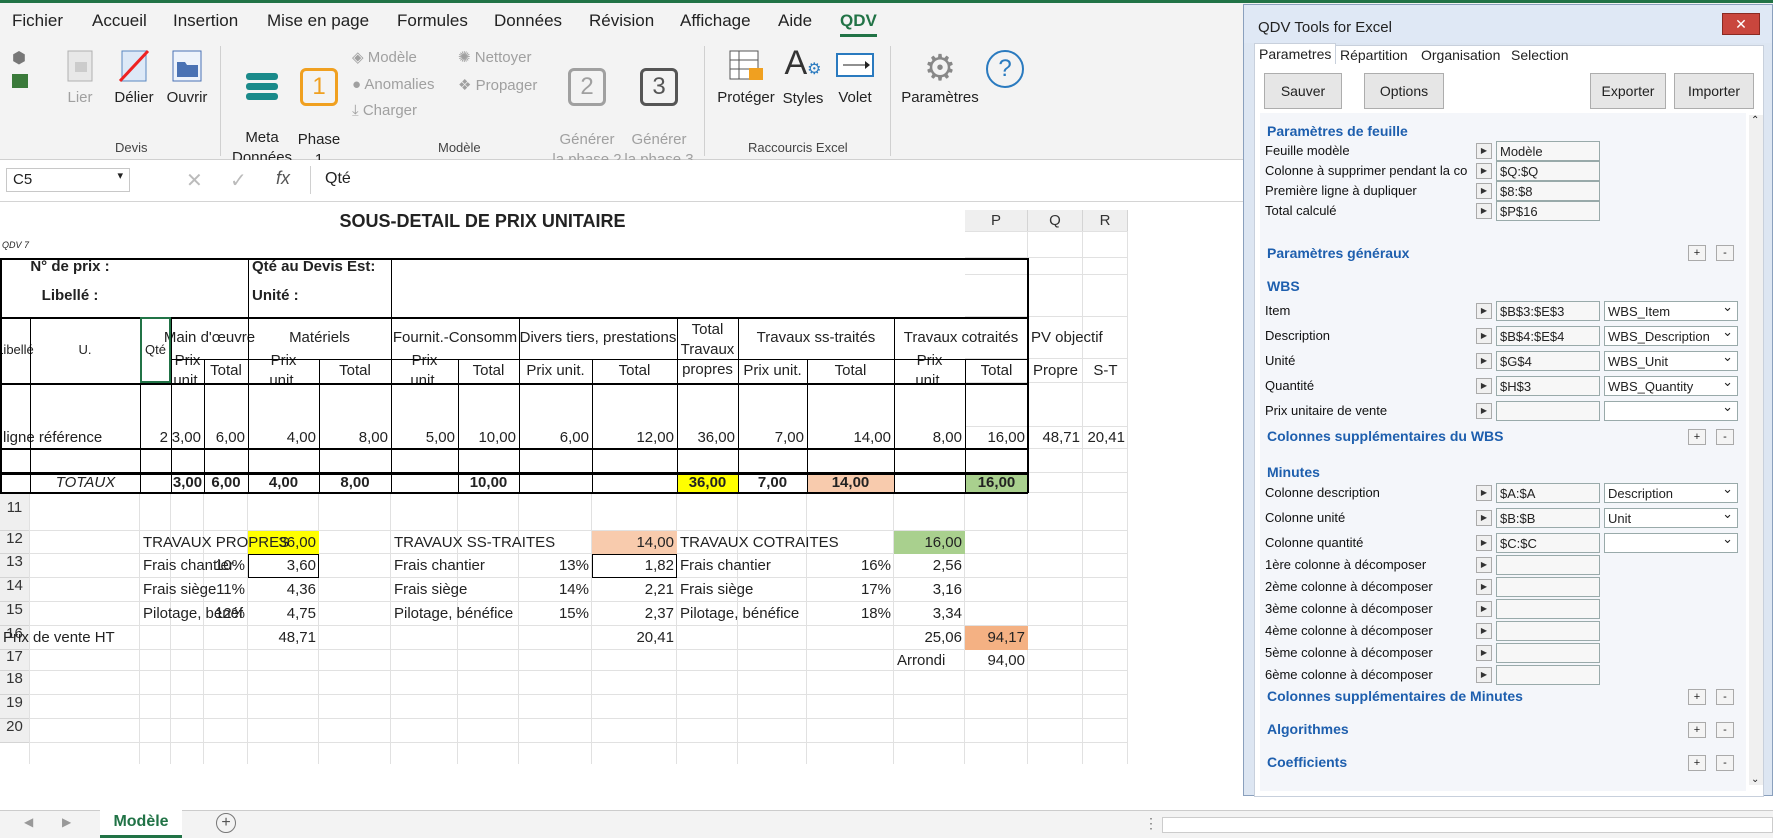  What do you see at coordinates (1671, 310) in the screenshot?
I see `wbs-0-select: WBS_Item` at bounding box center [1671, 310].